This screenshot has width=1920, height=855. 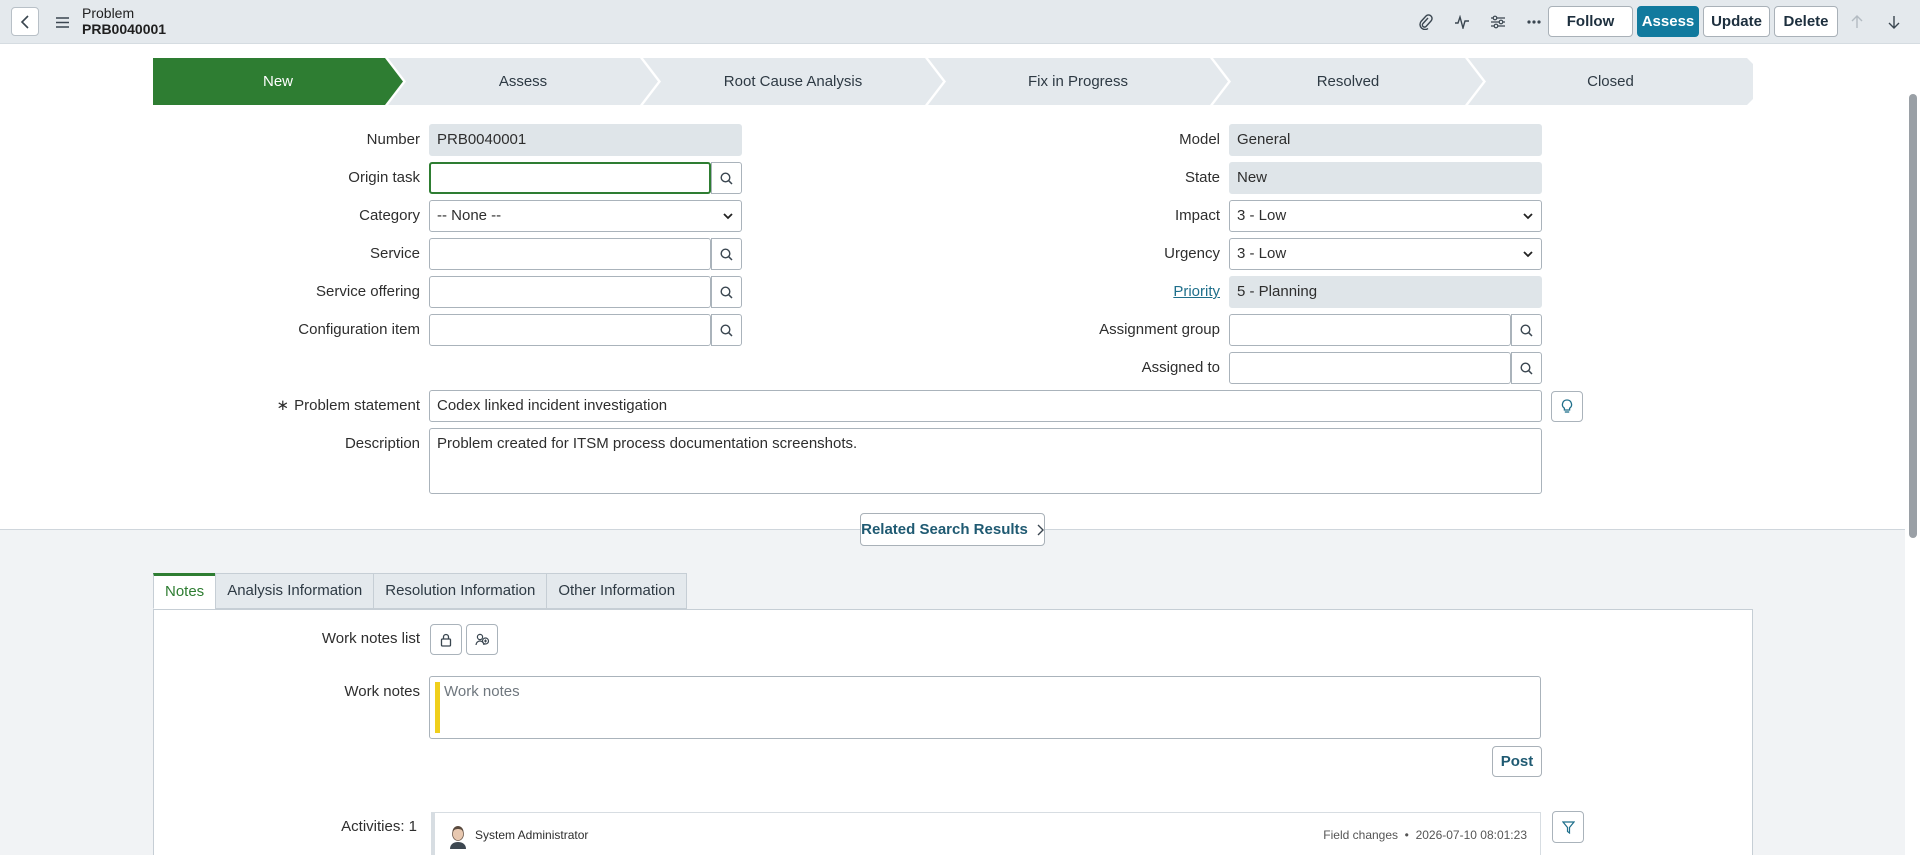 I want to click on tab-other-information: Other Information, so click(x=617, y=591).